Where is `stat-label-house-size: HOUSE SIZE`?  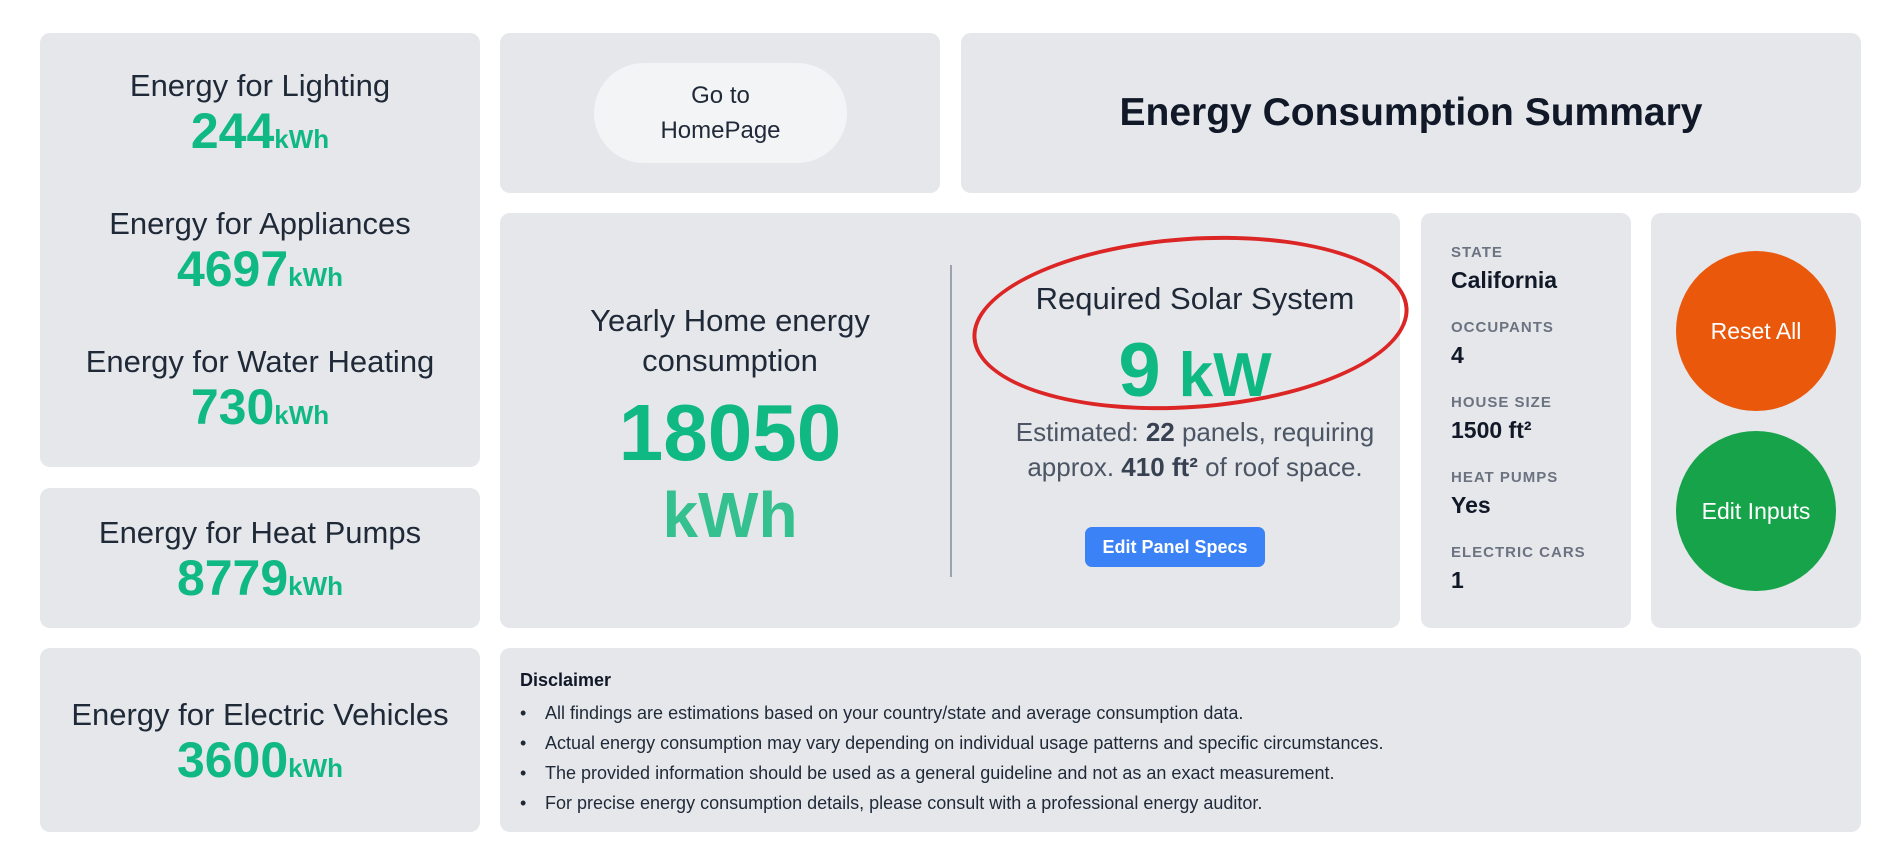
stat-label-house-size: HOUSE SIZE is located at coordinates (1501, 402).